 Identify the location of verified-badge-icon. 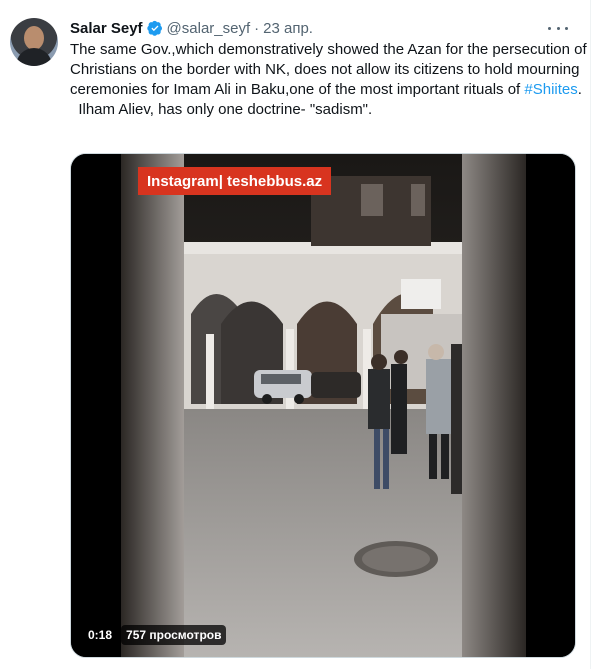
(154, 28).